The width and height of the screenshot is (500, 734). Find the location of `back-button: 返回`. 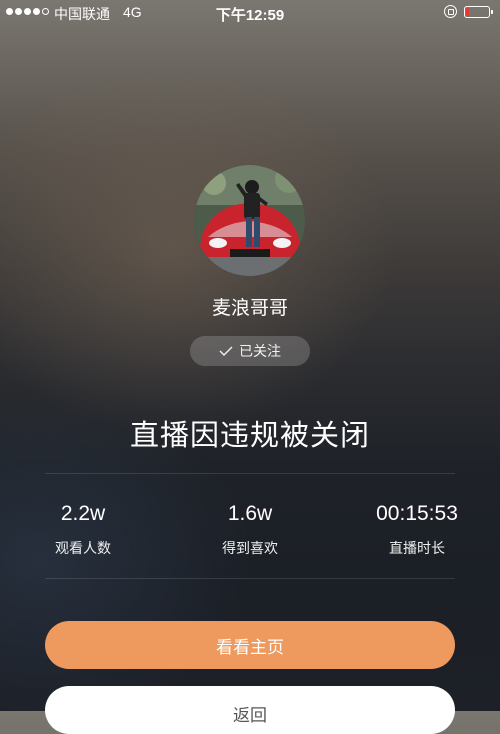

back-button: 返回 is located at coordinates (250, 710).